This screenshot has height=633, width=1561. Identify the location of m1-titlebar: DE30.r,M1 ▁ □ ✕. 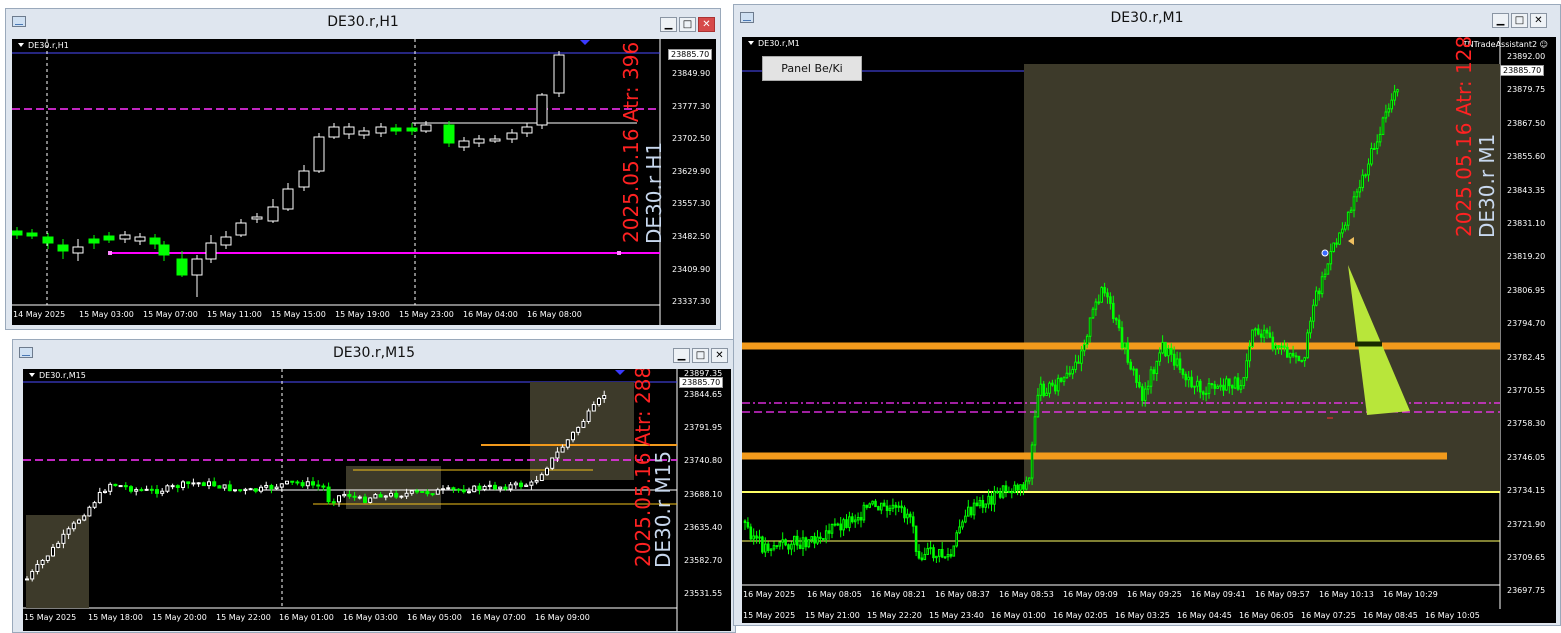
(1147, 18).